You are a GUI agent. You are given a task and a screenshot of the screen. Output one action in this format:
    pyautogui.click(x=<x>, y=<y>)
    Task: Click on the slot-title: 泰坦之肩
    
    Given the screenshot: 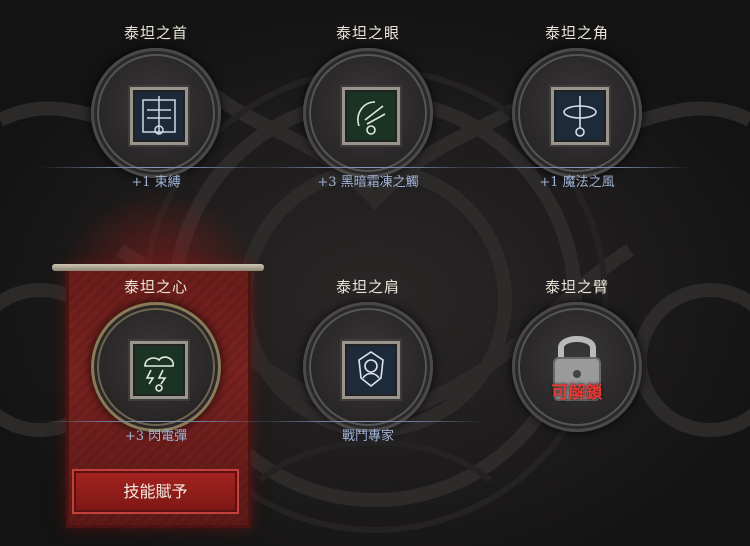 What is the action you would take?
    pyautogui.click(x=367, y=287)
    